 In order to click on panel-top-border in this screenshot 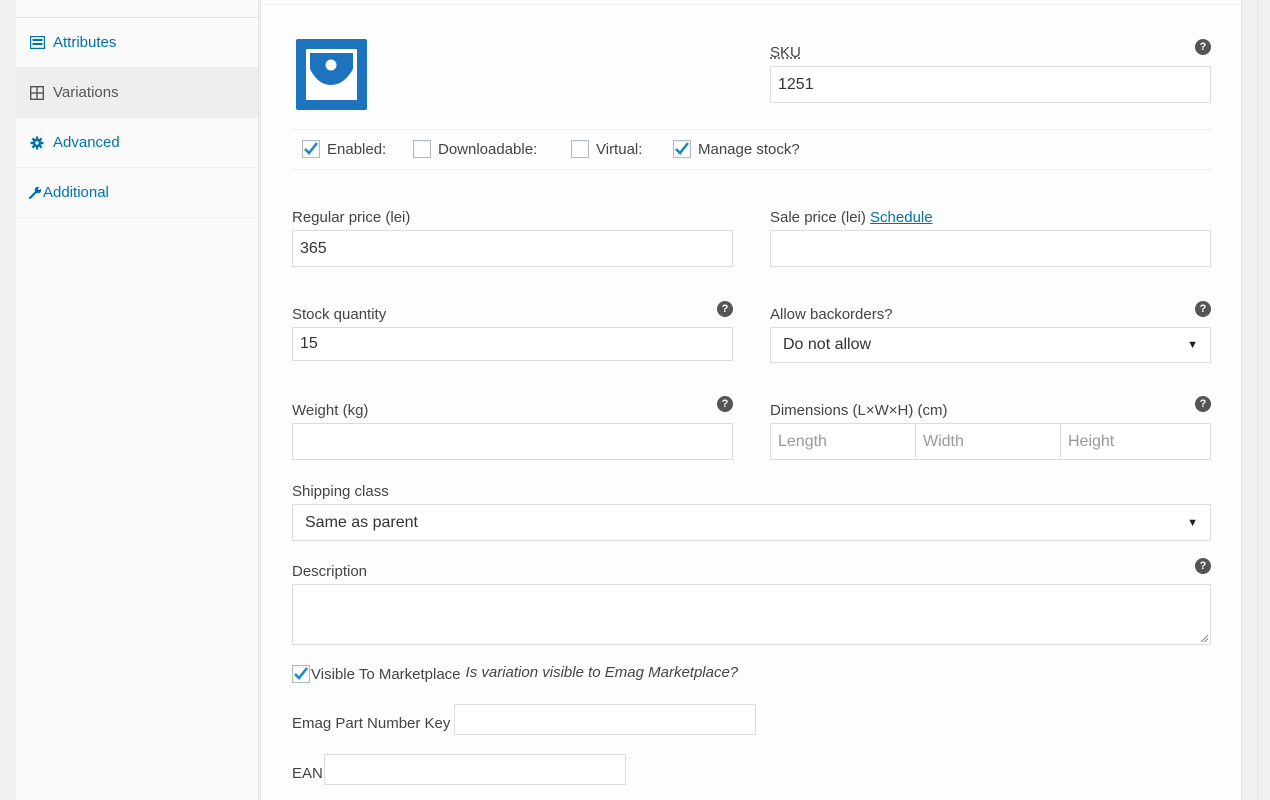, I will do `click(752, 2)`.